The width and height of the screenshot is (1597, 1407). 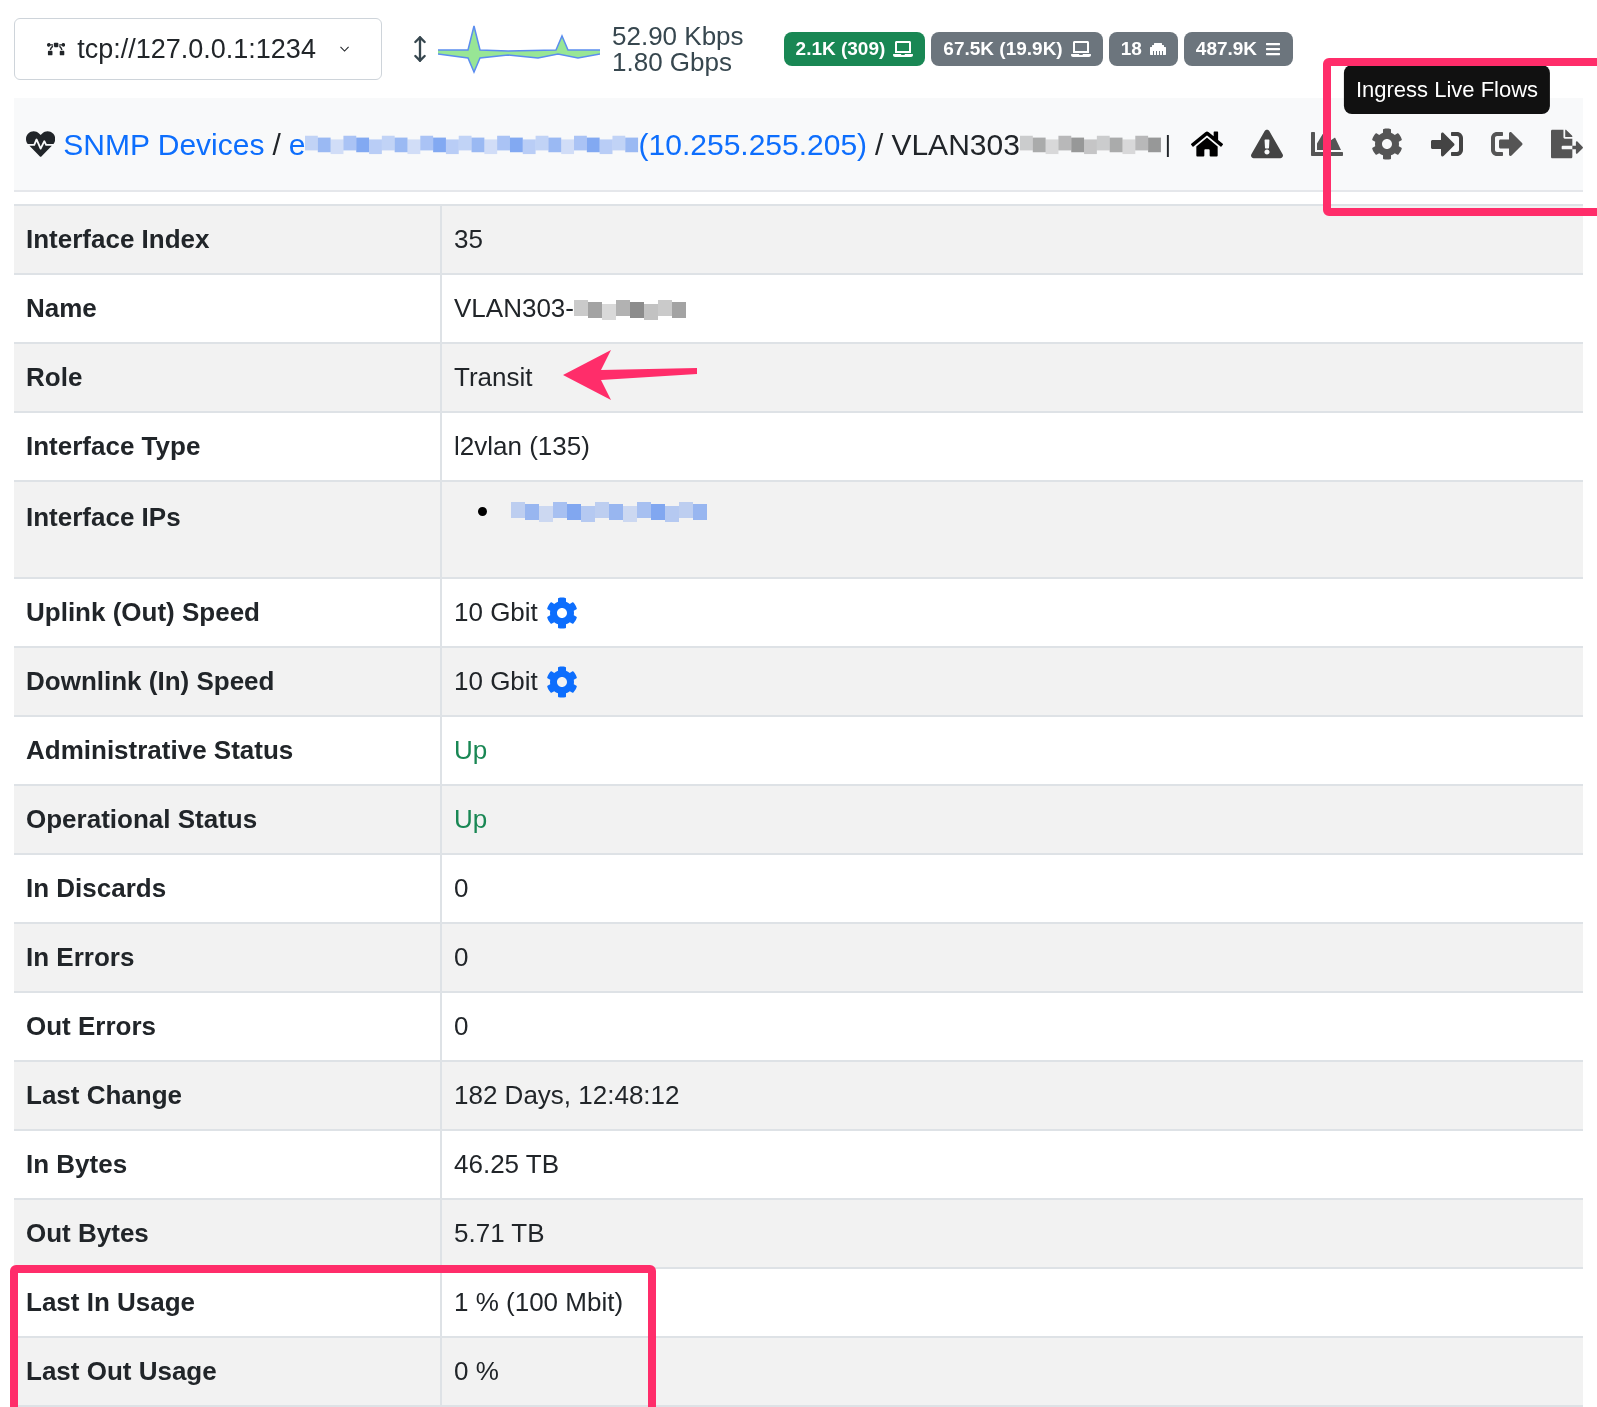 I want to click on row-label: Last Change, so click(x=104, y=1095).